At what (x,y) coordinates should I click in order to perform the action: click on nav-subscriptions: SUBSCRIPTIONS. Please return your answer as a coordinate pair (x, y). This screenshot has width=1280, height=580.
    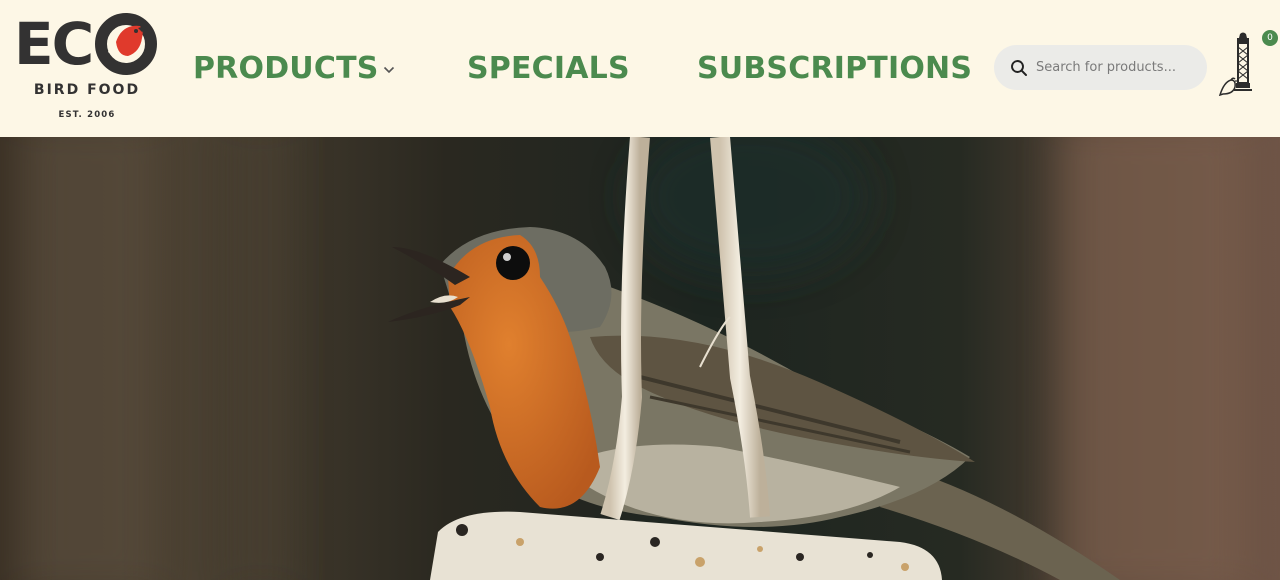
    Looking at the image, I should click on (834, 68).